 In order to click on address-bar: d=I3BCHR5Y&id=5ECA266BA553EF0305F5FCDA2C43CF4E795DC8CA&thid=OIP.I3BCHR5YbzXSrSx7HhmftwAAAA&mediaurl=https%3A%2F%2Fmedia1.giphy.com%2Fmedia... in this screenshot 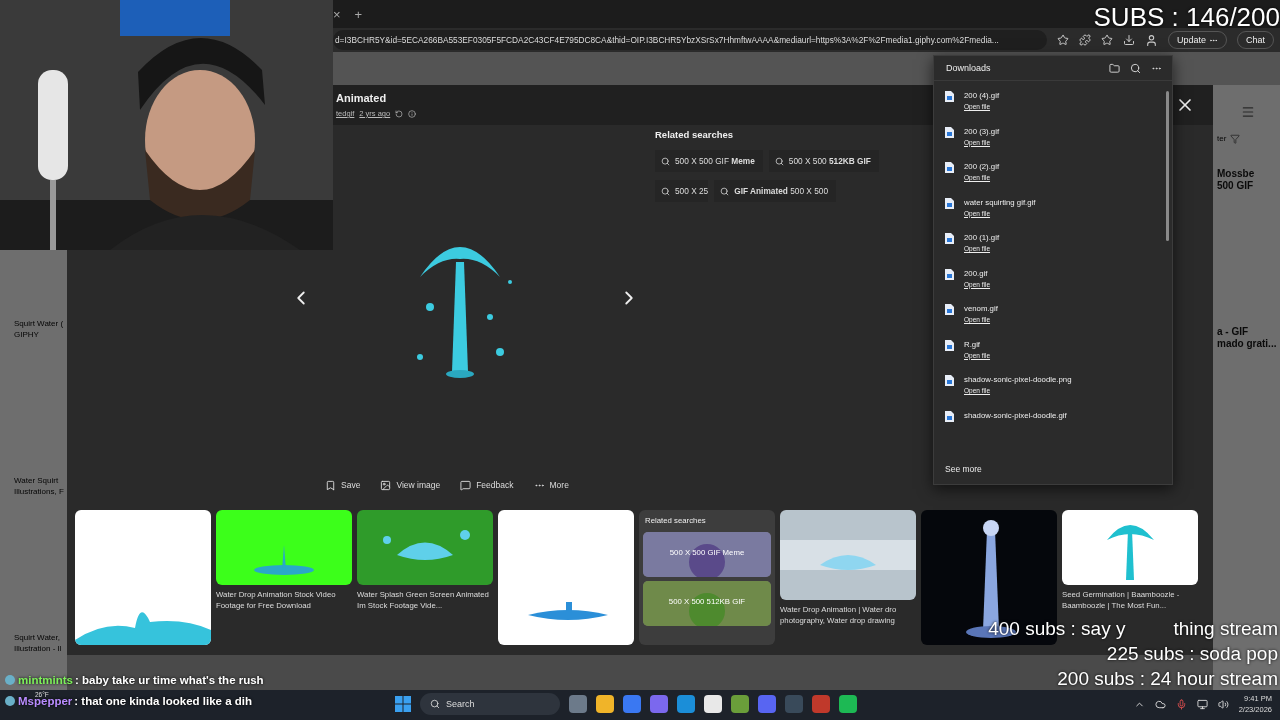, I will do `click(690, 40)`.